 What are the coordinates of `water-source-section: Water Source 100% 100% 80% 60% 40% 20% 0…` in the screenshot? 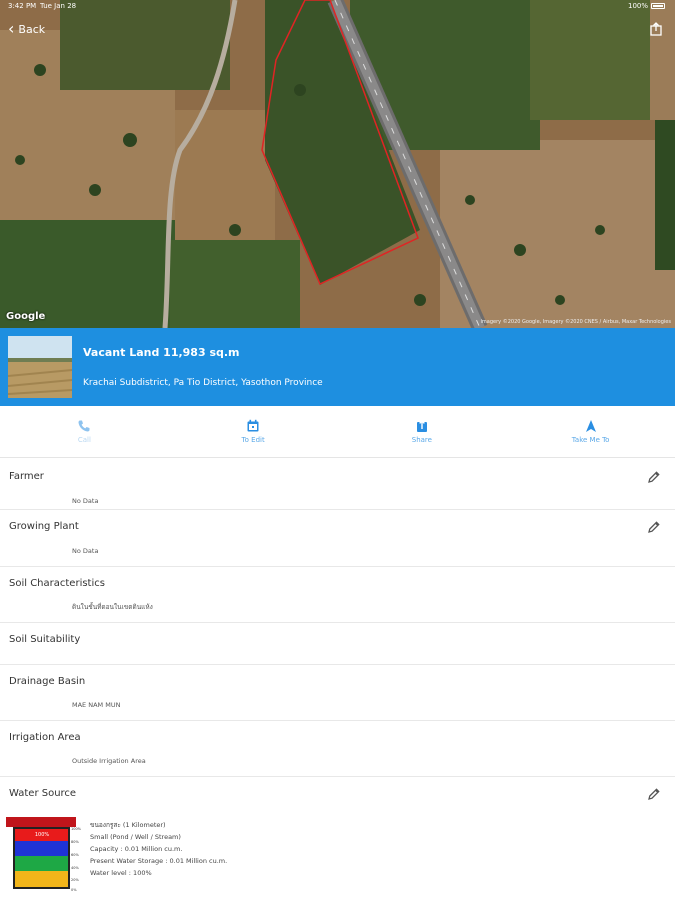 It's located at (337, 838).